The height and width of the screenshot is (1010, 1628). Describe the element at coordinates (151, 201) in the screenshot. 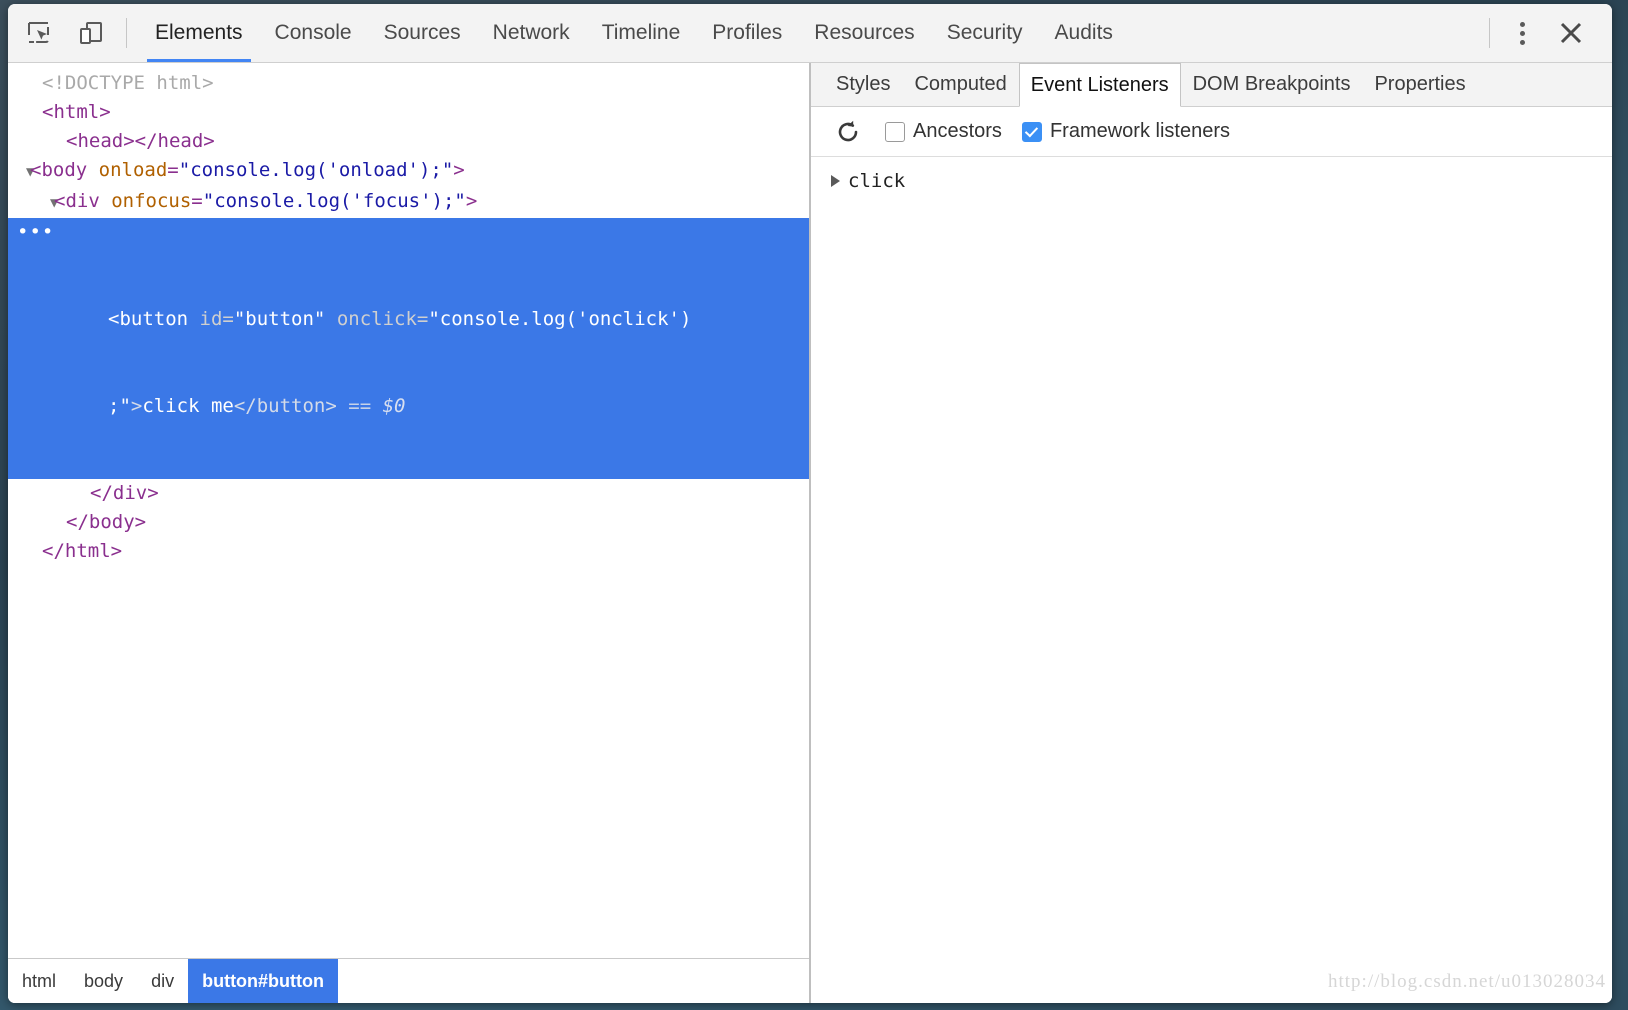

I see `div-attr-name: onfocus` at that location.